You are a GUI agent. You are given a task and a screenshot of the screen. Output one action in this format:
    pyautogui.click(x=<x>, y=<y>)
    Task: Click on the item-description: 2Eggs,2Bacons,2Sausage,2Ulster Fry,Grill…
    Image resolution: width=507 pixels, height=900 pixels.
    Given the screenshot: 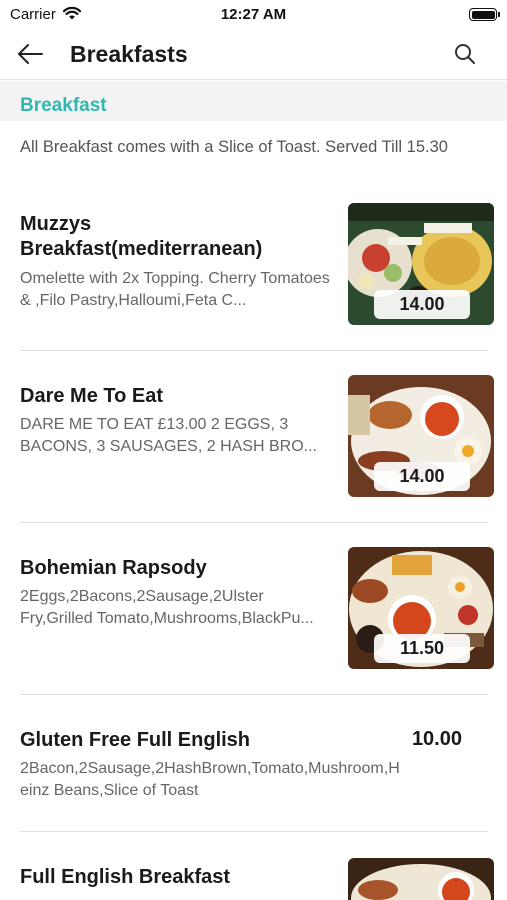 What is the action you would take?
    pyautogui.click(x=167, y=607)
    